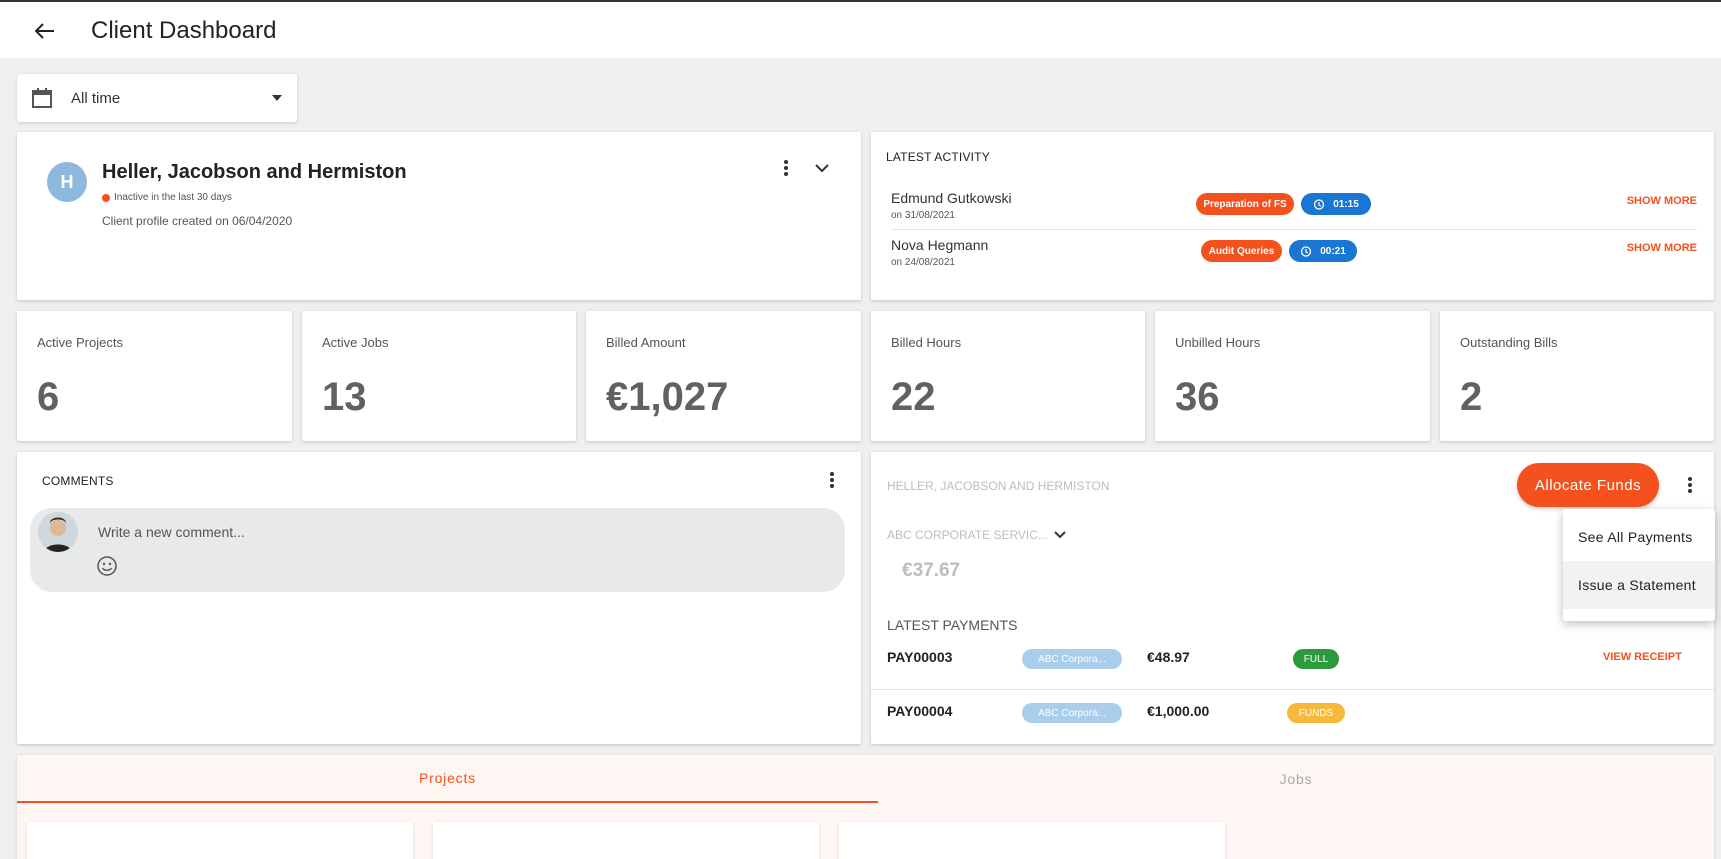 This screenshot has height=859, width=1721. What do you see at coordinates (913, 397) in the screenshot?
I see `stat-value: 22` at bounding box center [913, 397].